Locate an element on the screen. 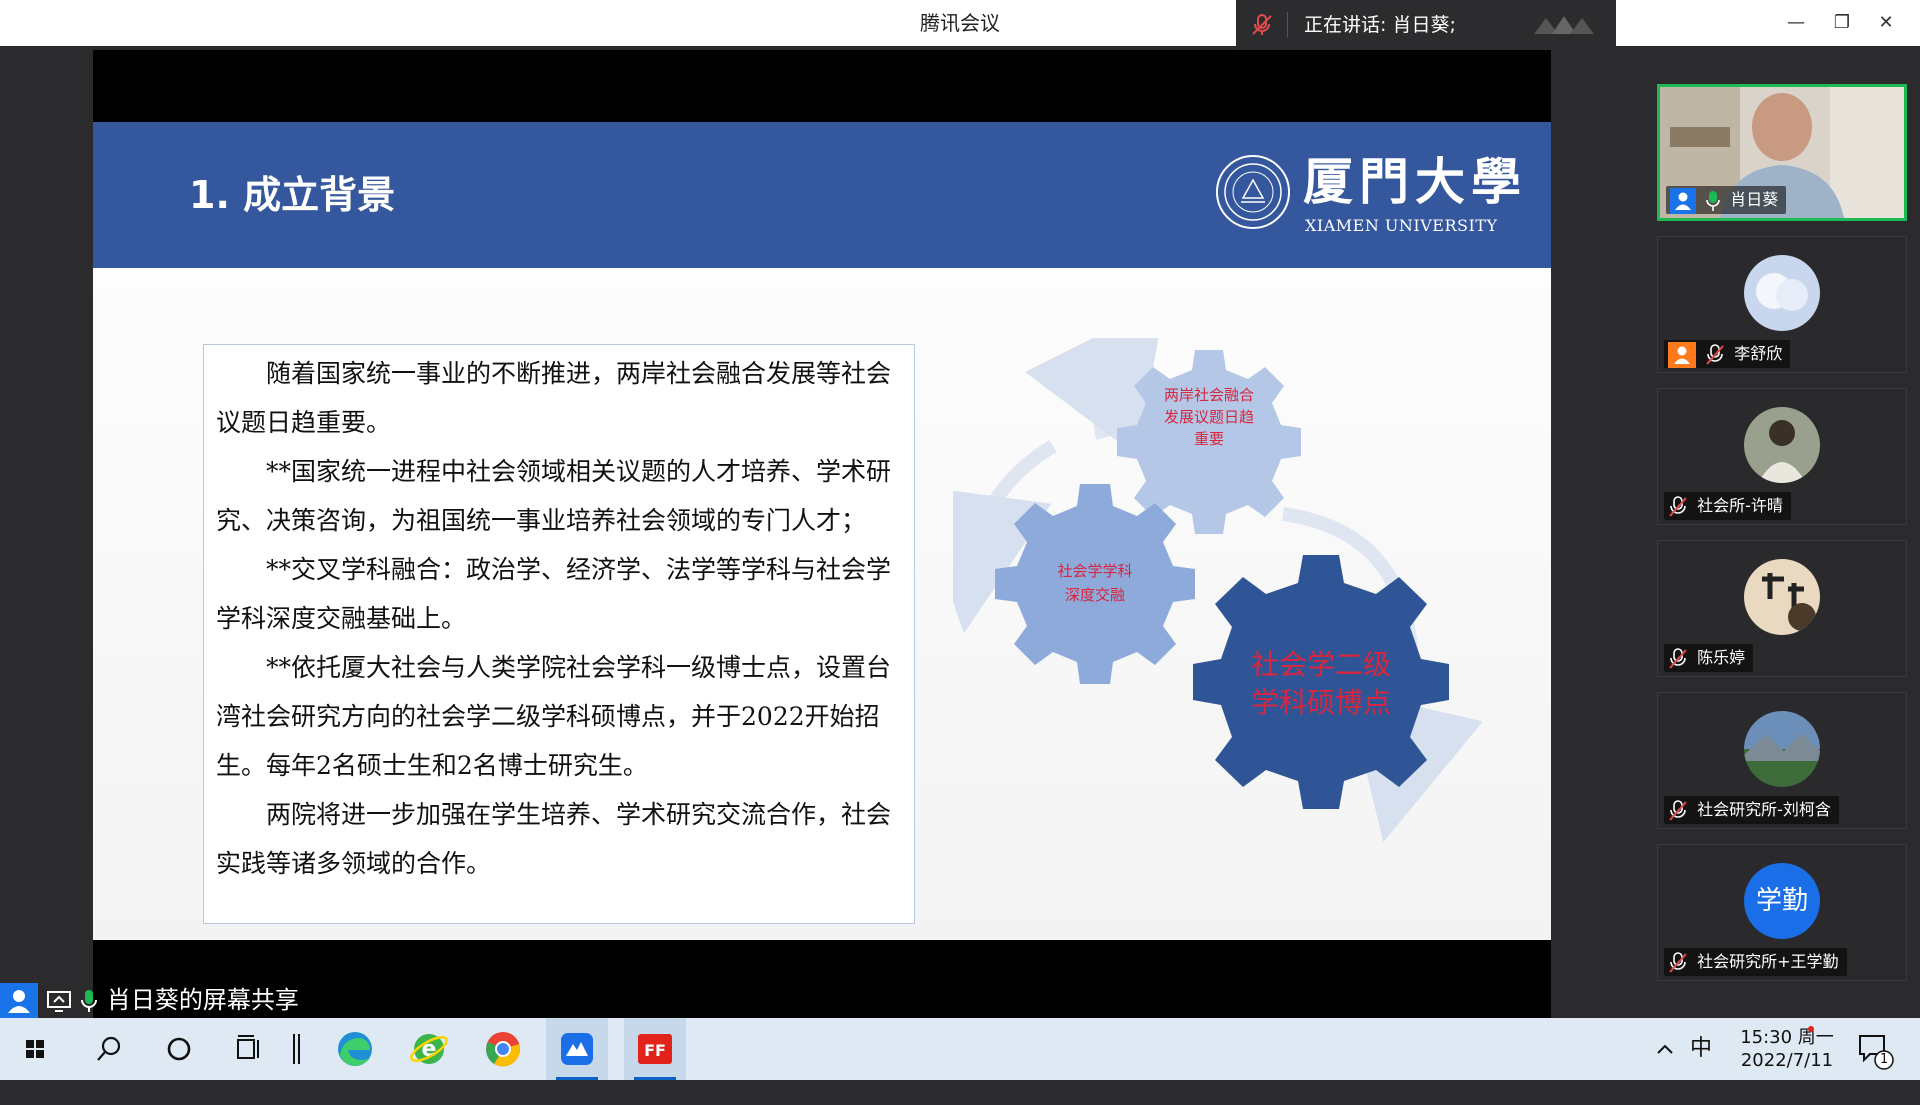 Image resolution: width=1920 pixels, height=1105 pixels. participant-tile: 社会研究所-刘柯含 is located at coordinates (1782, 760).